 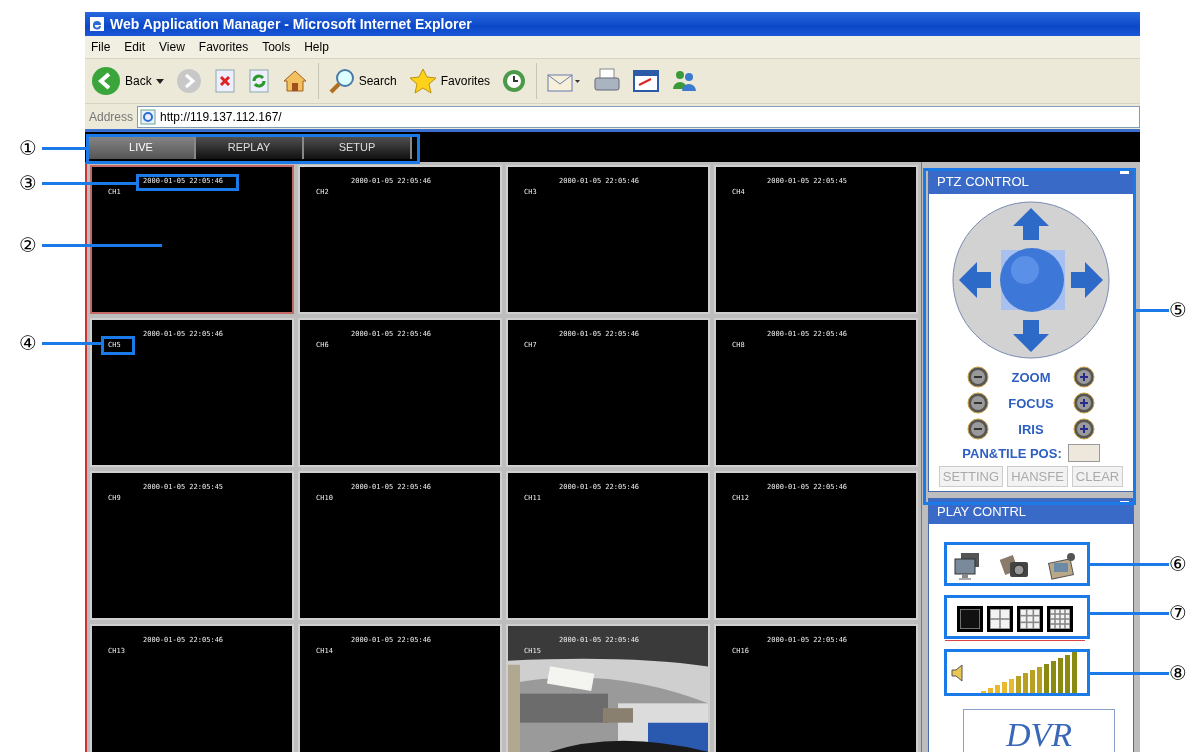 I want to click on tab: LIVE, so click(x=142, y=147).